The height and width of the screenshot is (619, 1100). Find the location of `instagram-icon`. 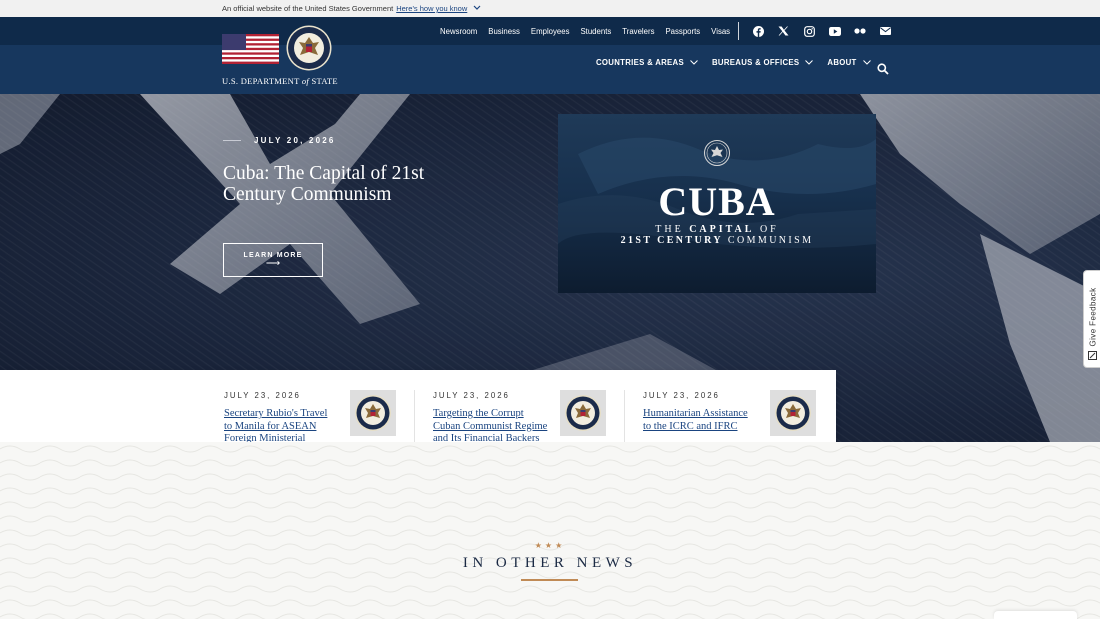

instagram-icon is located at coordinates (809, 31).